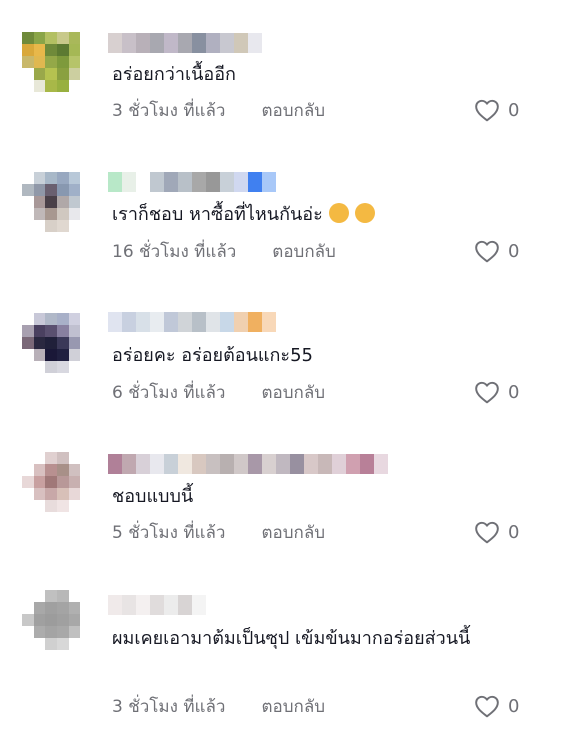 The width and height of the screenshot is (570, 739). I want to click on comment-text: เราก็ชอบ หาซื้อที่ไหนกันอ่ะ, so click(319, 215).